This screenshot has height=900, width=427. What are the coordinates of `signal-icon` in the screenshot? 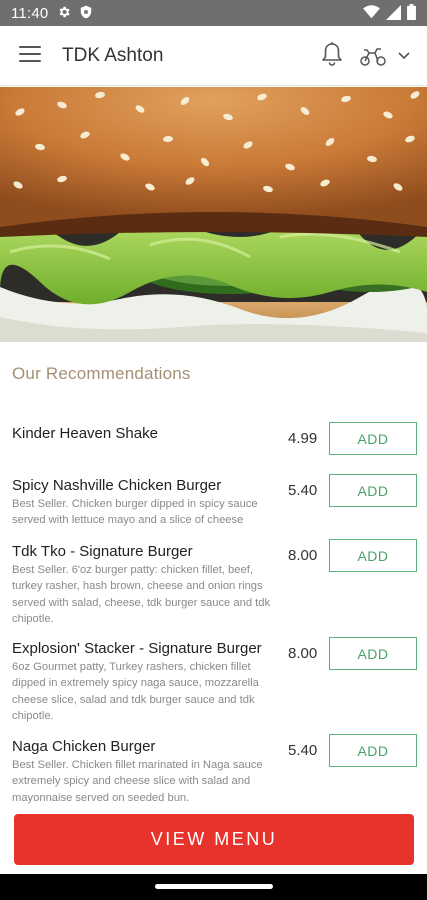 It's located at (393, 12).